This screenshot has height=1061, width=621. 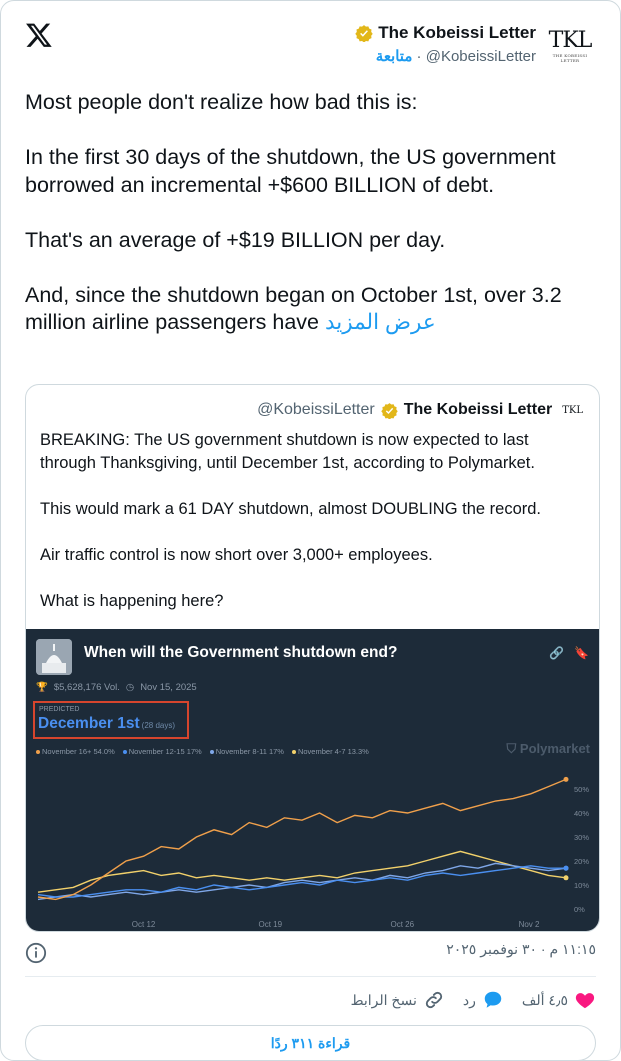 What do you see at coordinates (271, 924) in the screenshot?
I see `x-tick-label: Oct 19` at bounding box center [271, 924].